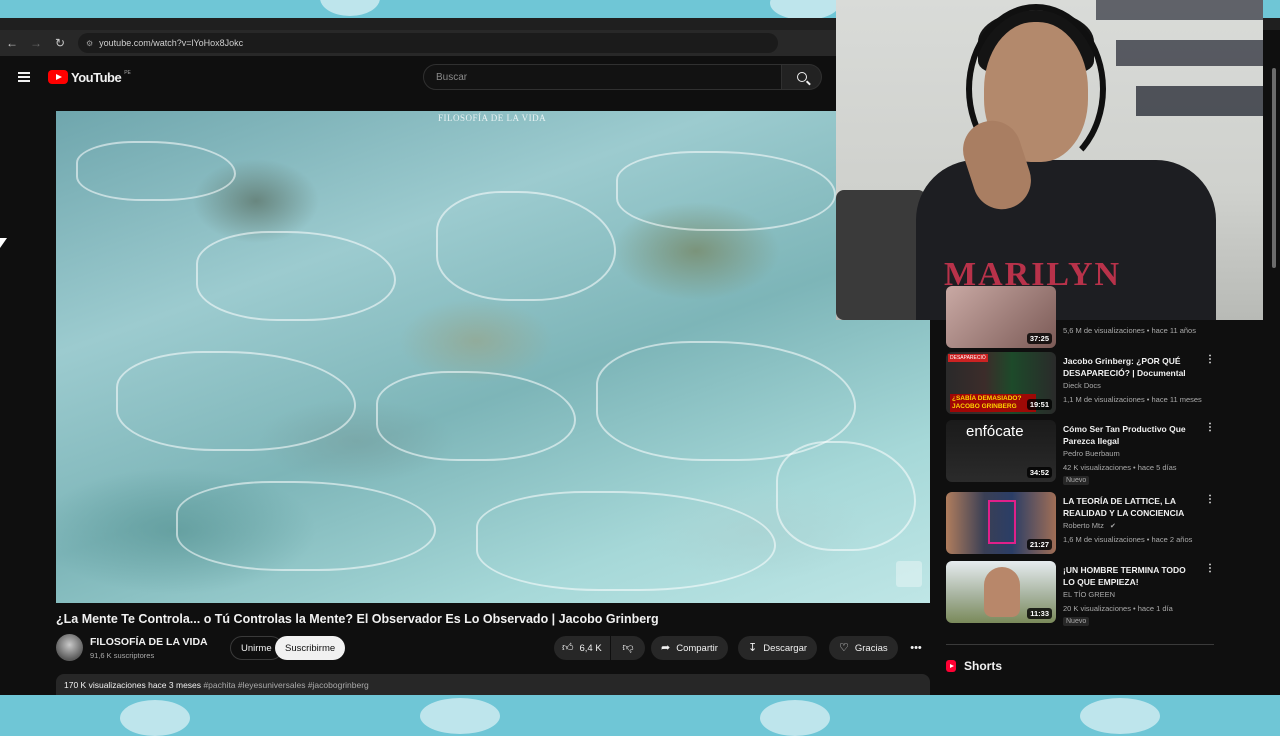  I want to click on channel-branding-icon, so click(909, 574).